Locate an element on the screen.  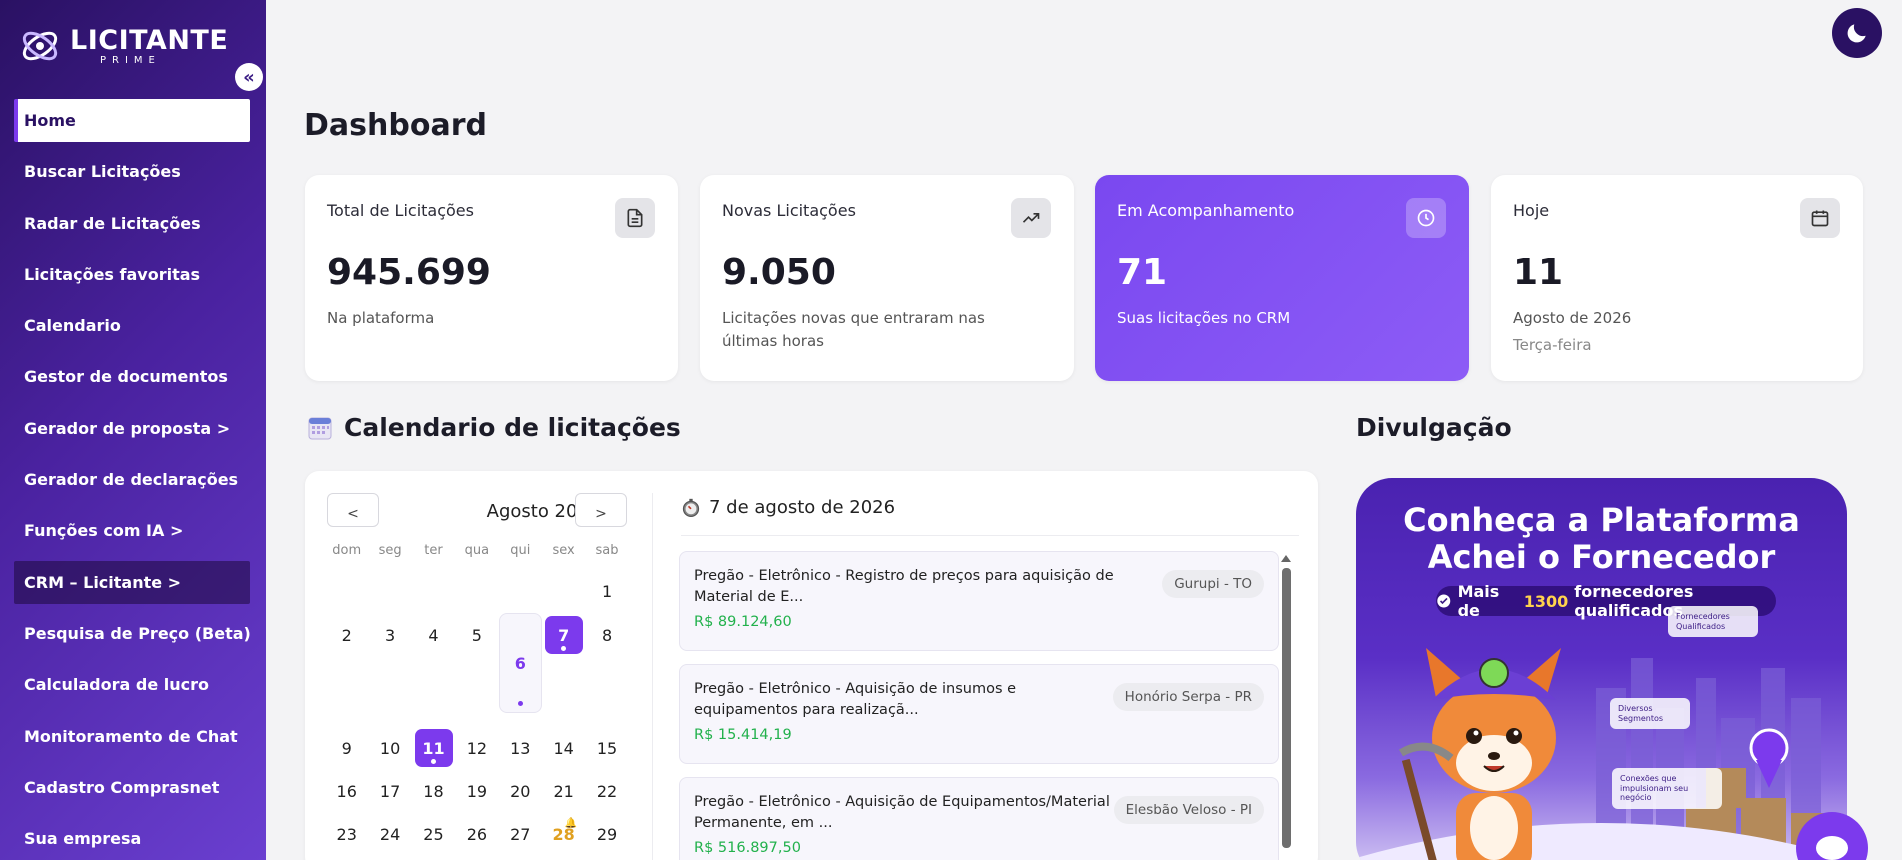
event-price: R$ 89.124,60 is located at coordinates (743, 622).